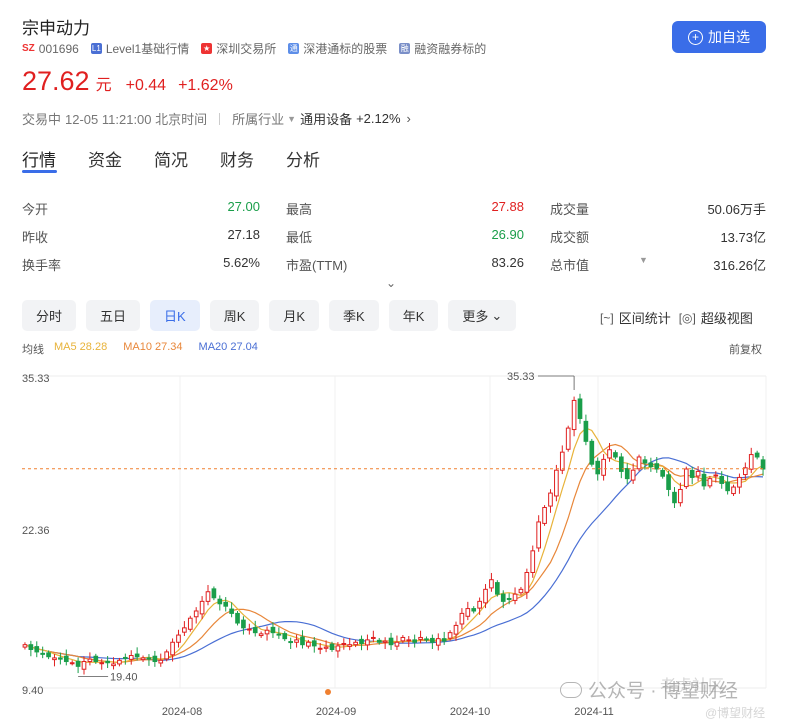  What do you see at coordinates (303, 161) in the screenshot?
I see `tab-analysis: 分析` at bounding box center [303, 161].